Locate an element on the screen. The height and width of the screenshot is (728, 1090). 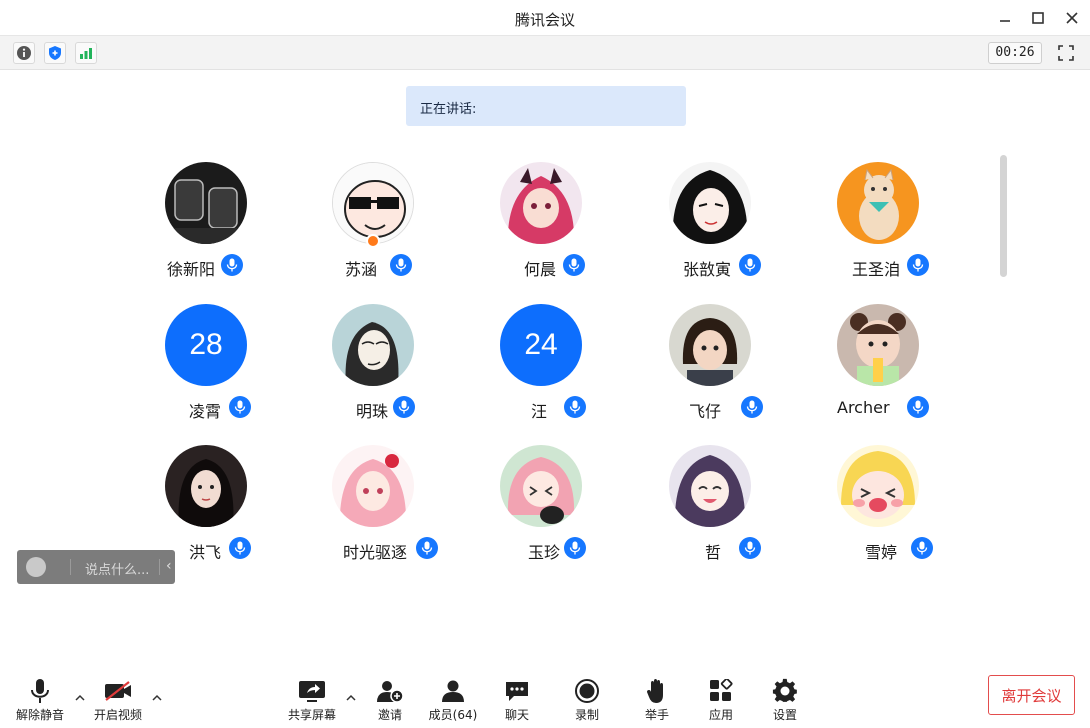
settings-label: 设置 is located at coordinates (784, 715).